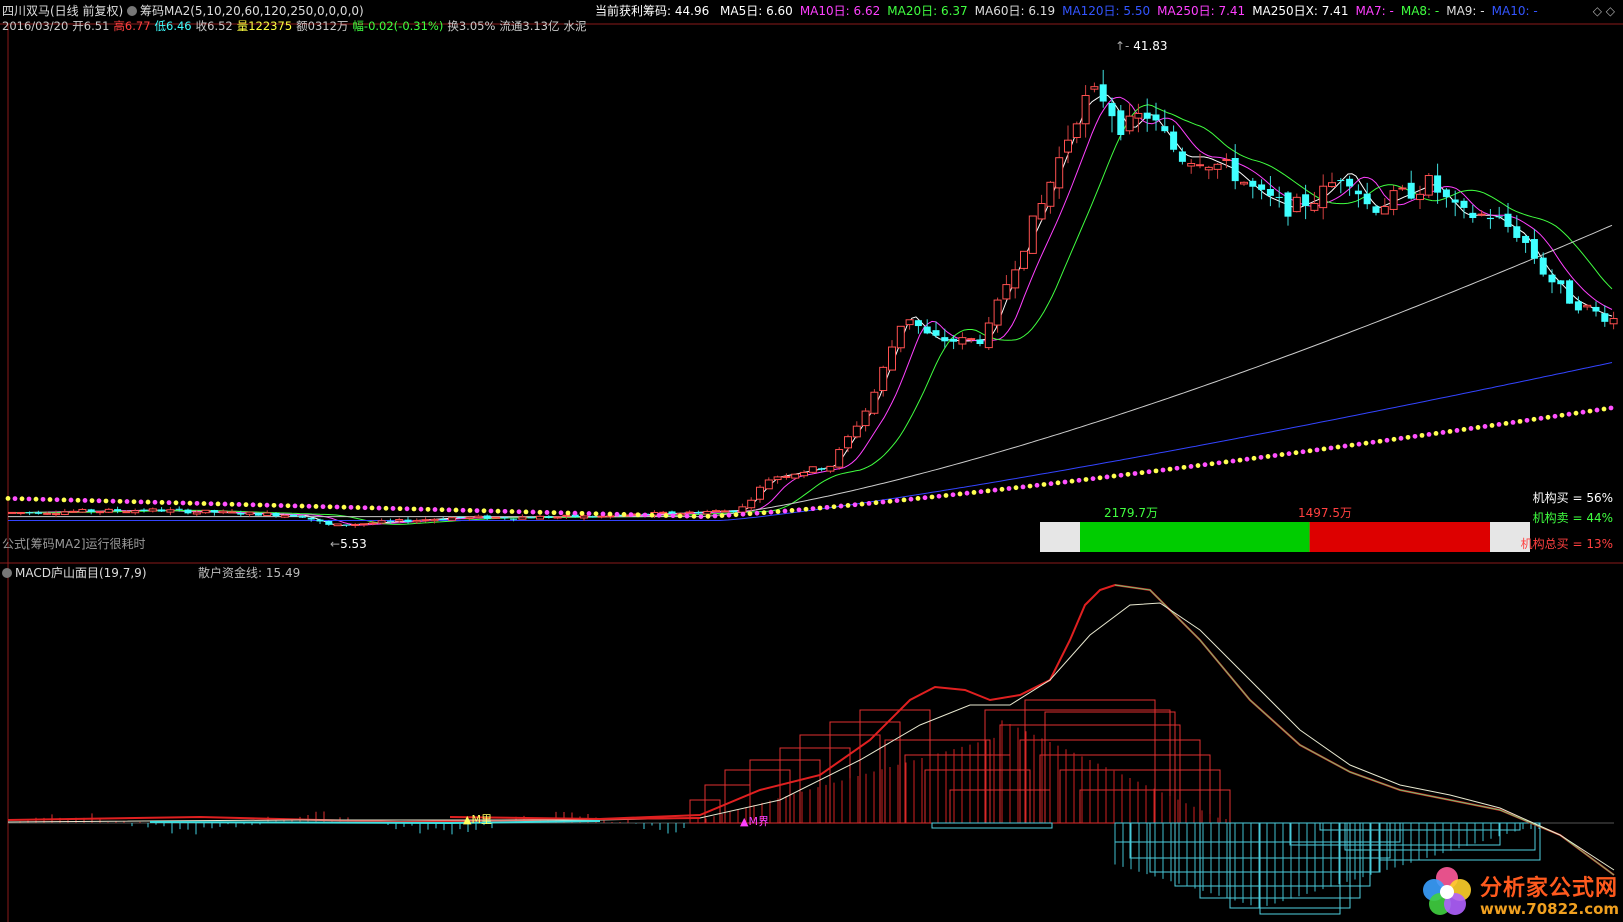 The height and width of the screenshot is (922, 1623). I want to click on ma-legend-item: MA250日X: 7.41, so click(1300, 11).